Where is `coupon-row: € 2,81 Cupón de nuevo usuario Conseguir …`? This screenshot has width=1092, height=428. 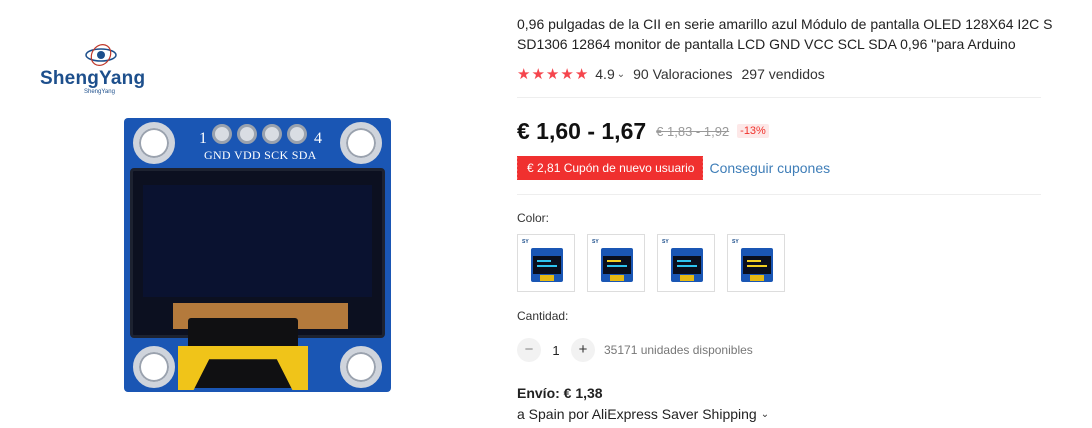 coupon-row: € 2,81 Cupón de nuevo usuario Conseguir … is located at coordinates (672, 168).